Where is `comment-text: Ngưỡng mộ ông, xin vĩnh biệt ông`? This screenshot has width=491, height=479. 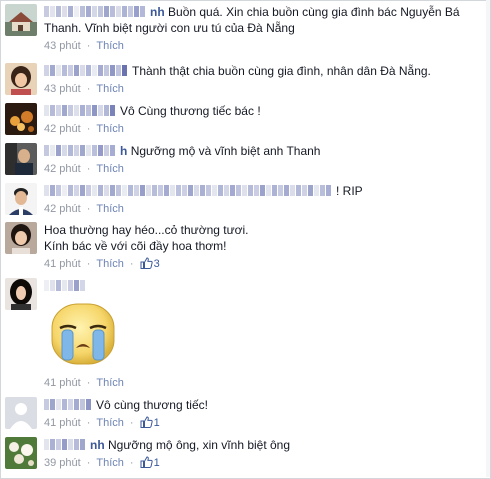
comment-text: Ngưỡng mộ ông, xin vĩnh biệt ông is located at coordinates (199, 445).